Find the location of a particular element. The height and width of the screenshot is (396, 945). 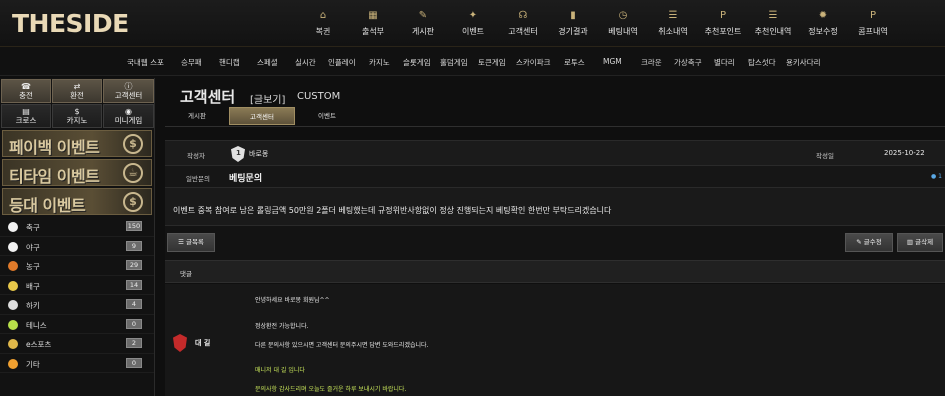

sport-item: 축구 150 is located at coordinates (77, 227).